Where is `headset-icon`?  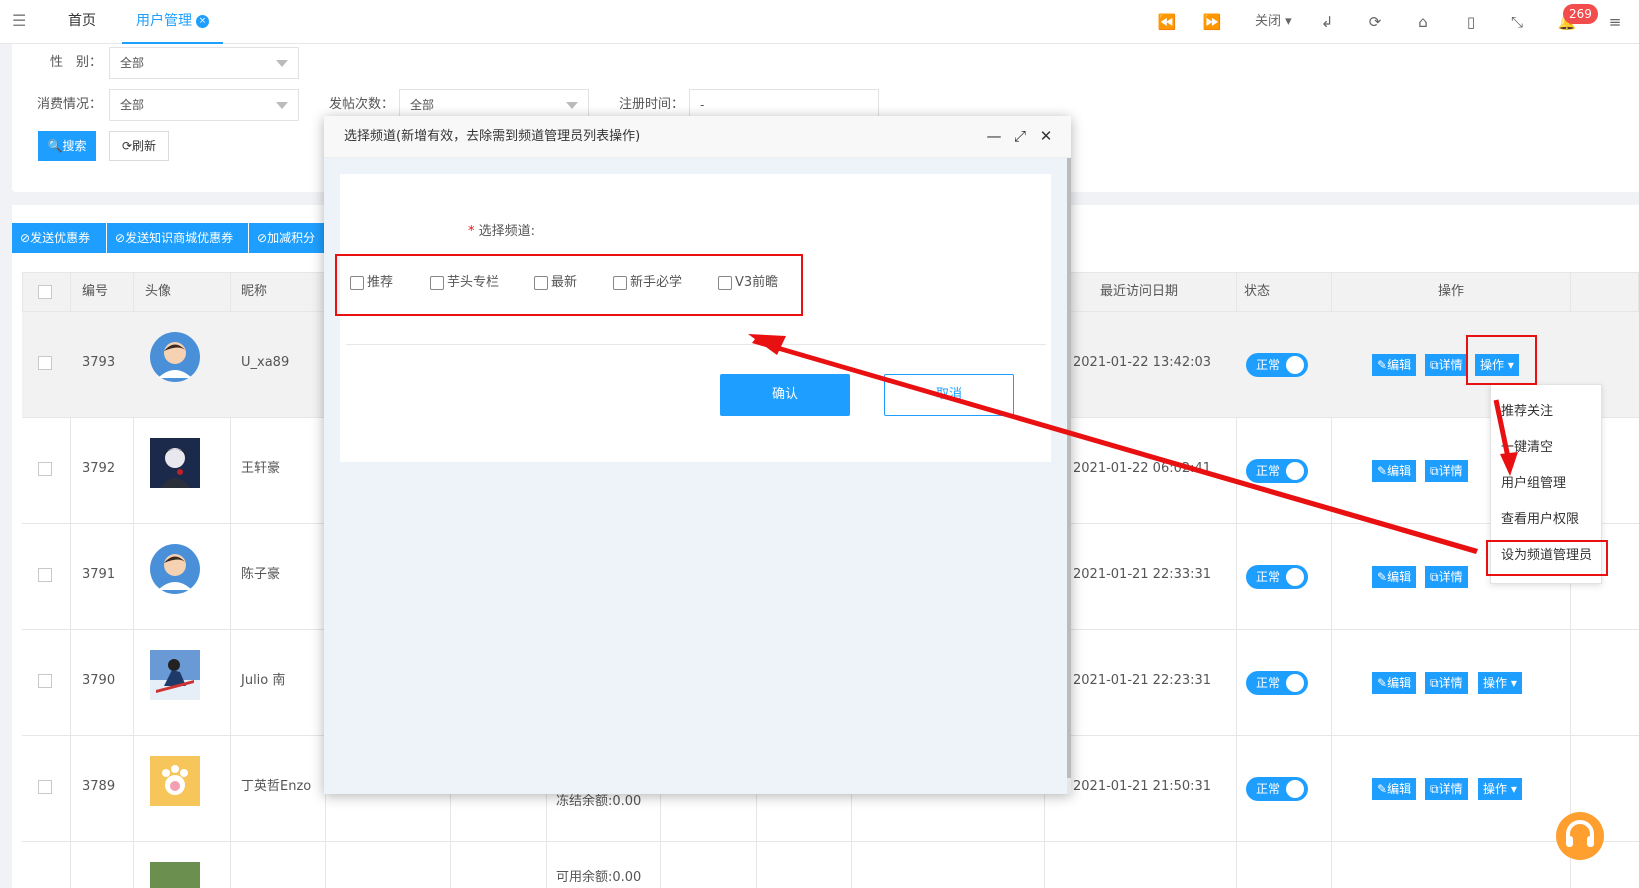 headset-icon is located at coordinates (1580, 833).